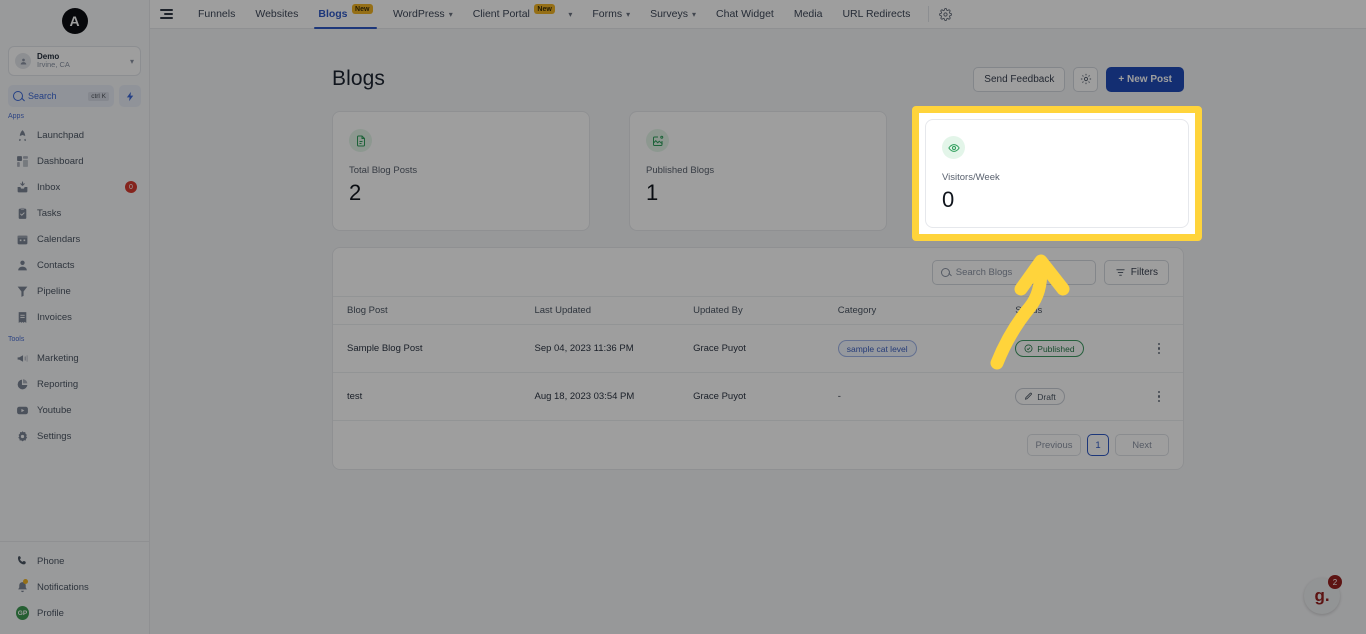 The image size is (1366, 634). I want to click on column-updated-by: Updated By, so click(765, 310).